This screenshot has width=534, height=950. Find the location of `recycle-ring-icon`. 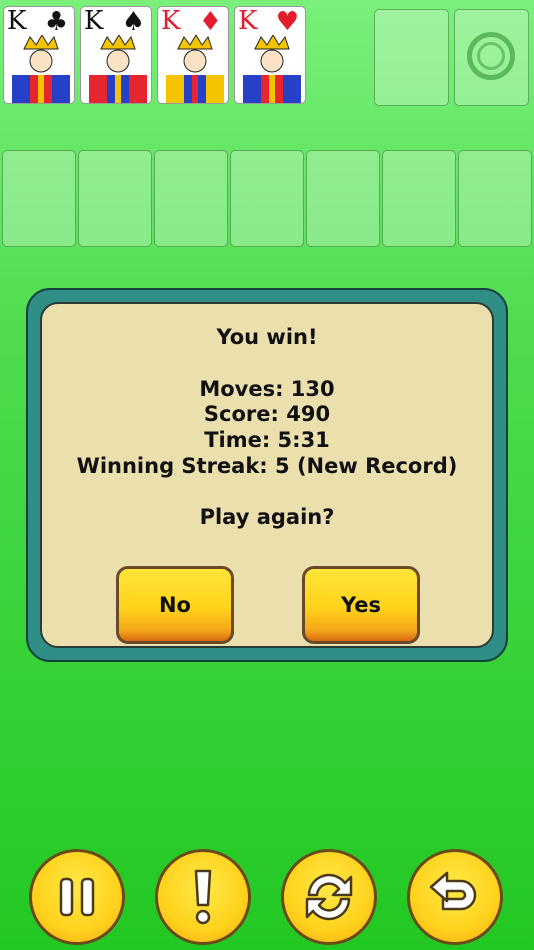

recycle-ring-icon is located at coordinates (491, 56).